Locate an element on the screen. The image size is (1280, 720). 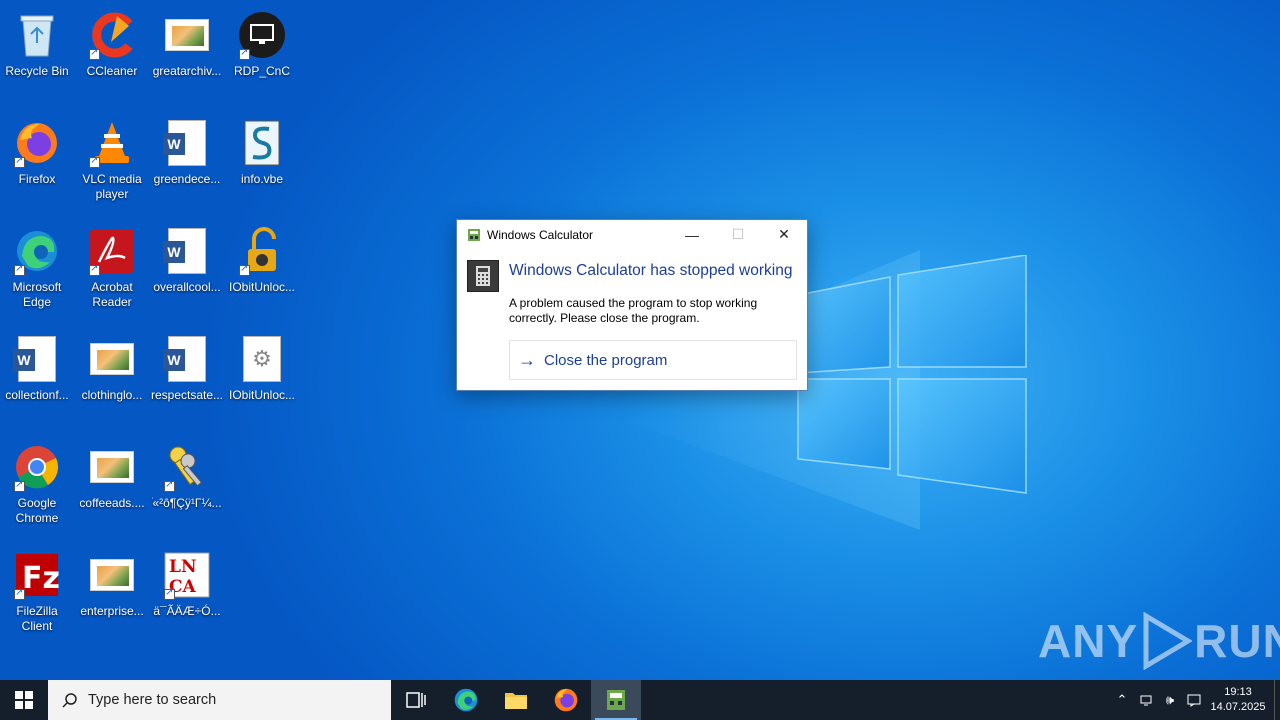
desktop-icon-label: Recycle Bin is located at coordinates (37, 71).